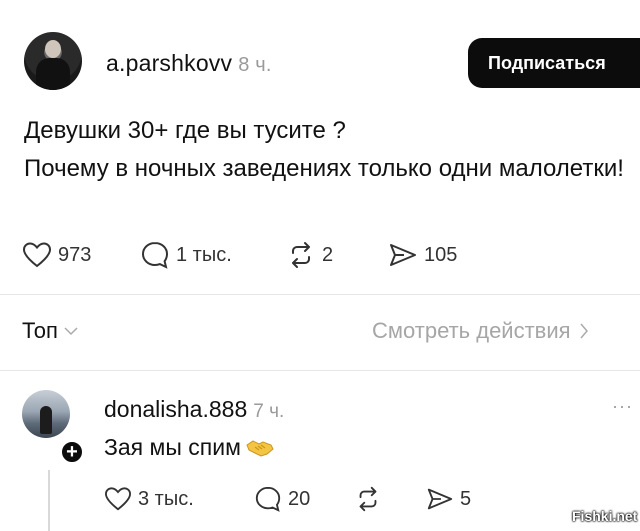 Image resolution: width=640 pixels, height=531 pixels. Describe the element at coordinates (299, 498) in the screenshot. I see `comment-reply-count: 20` at that location.